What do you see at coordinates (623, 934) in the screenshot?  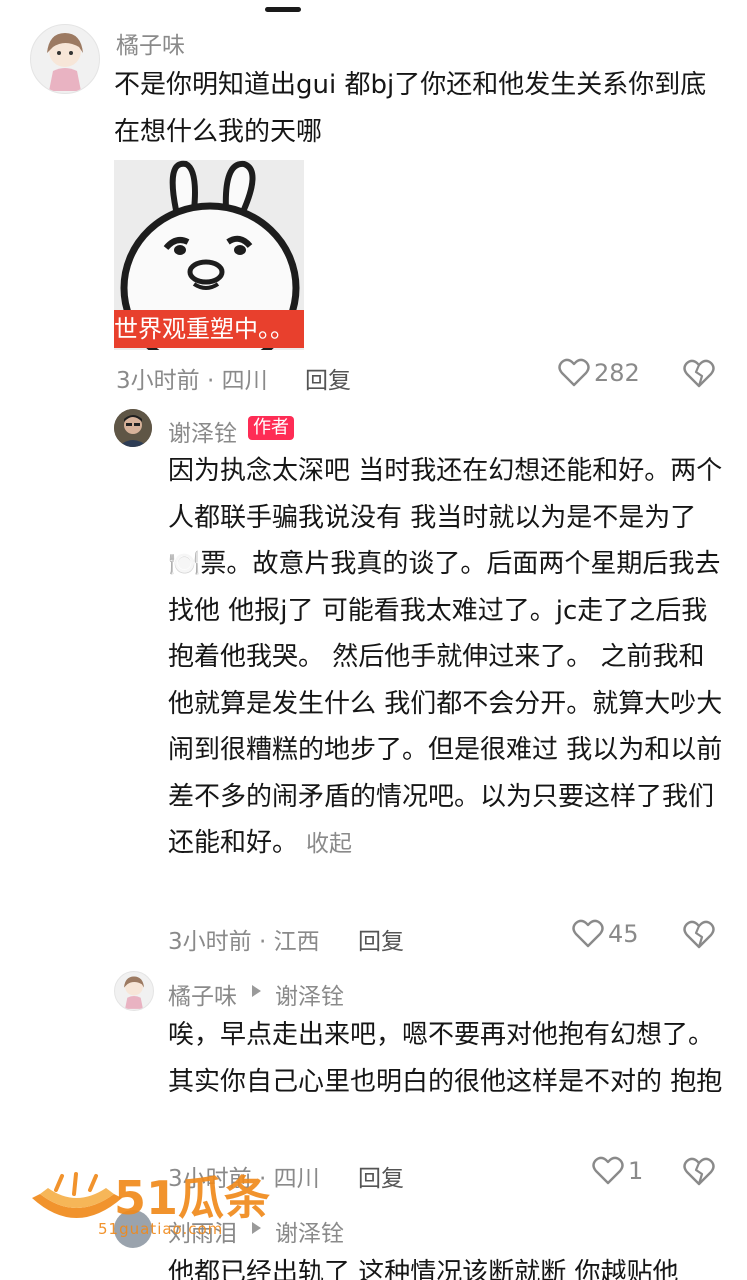 I see `like-count: 45` at bounding box center [623, 934].